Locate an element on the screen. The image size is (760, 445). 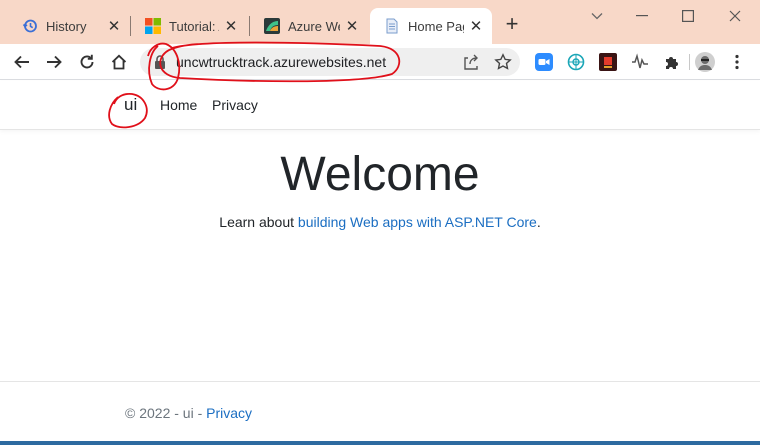
zoom-icon is located at coordinates (544, 62).